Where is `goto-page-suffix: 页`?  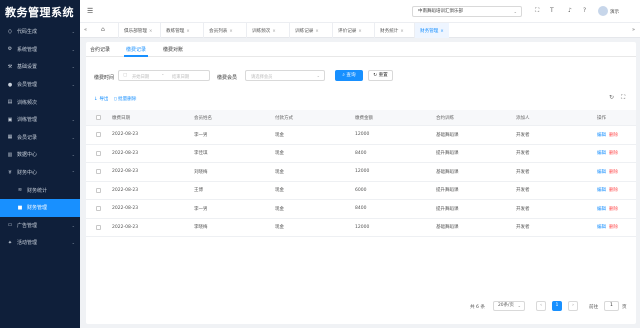 goto-page-suffix: 页 is located at coordinates (624, 307).